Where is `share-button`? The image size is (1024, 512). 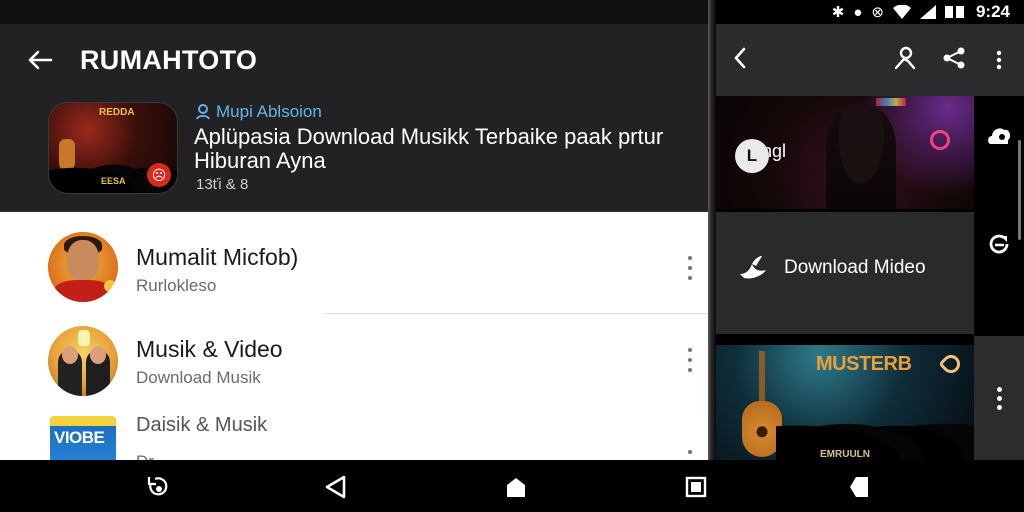
share-button is located at coordinates (954, 60).